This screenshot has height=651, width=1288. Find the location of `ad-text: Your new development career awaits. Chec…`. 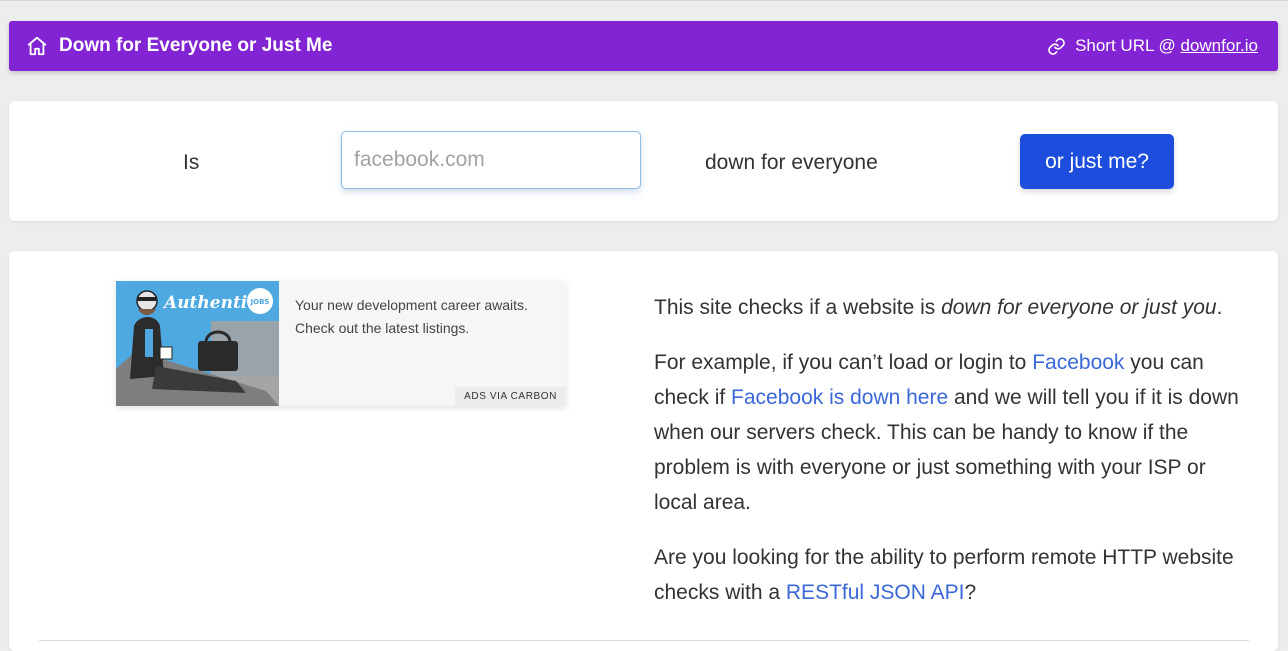

ad-text: Your new development career awaits. Chec… is located at coordinates (427, 317).